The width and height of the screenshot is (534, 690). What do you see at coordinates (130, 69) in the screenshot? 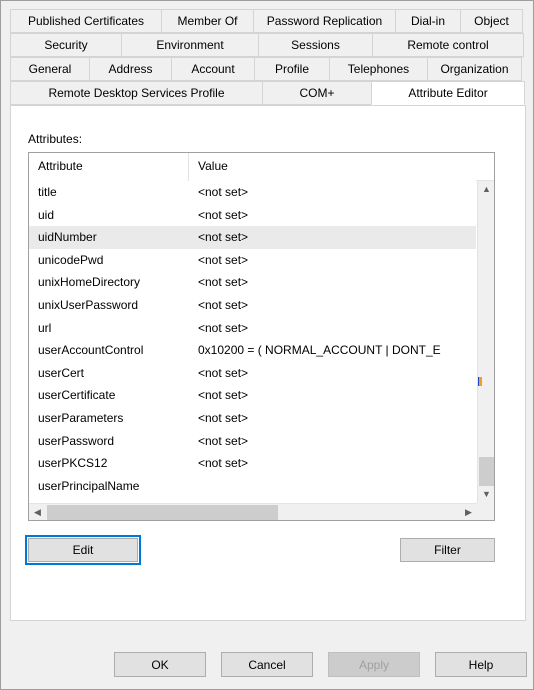
I see `tab-address: Address` at bounding box center [130, 69].